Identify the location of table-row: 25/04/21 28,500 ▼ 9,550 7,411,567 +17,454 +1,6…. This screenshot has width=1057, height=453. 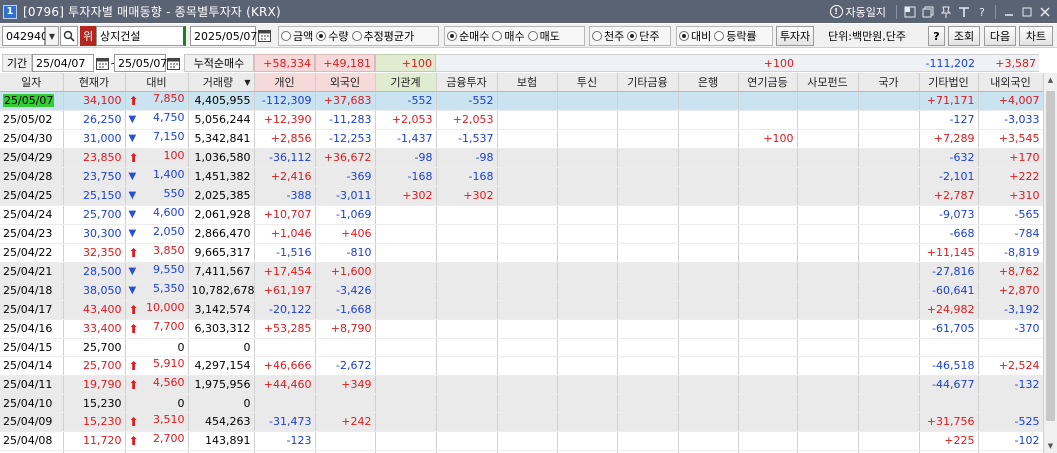
(521, 272).